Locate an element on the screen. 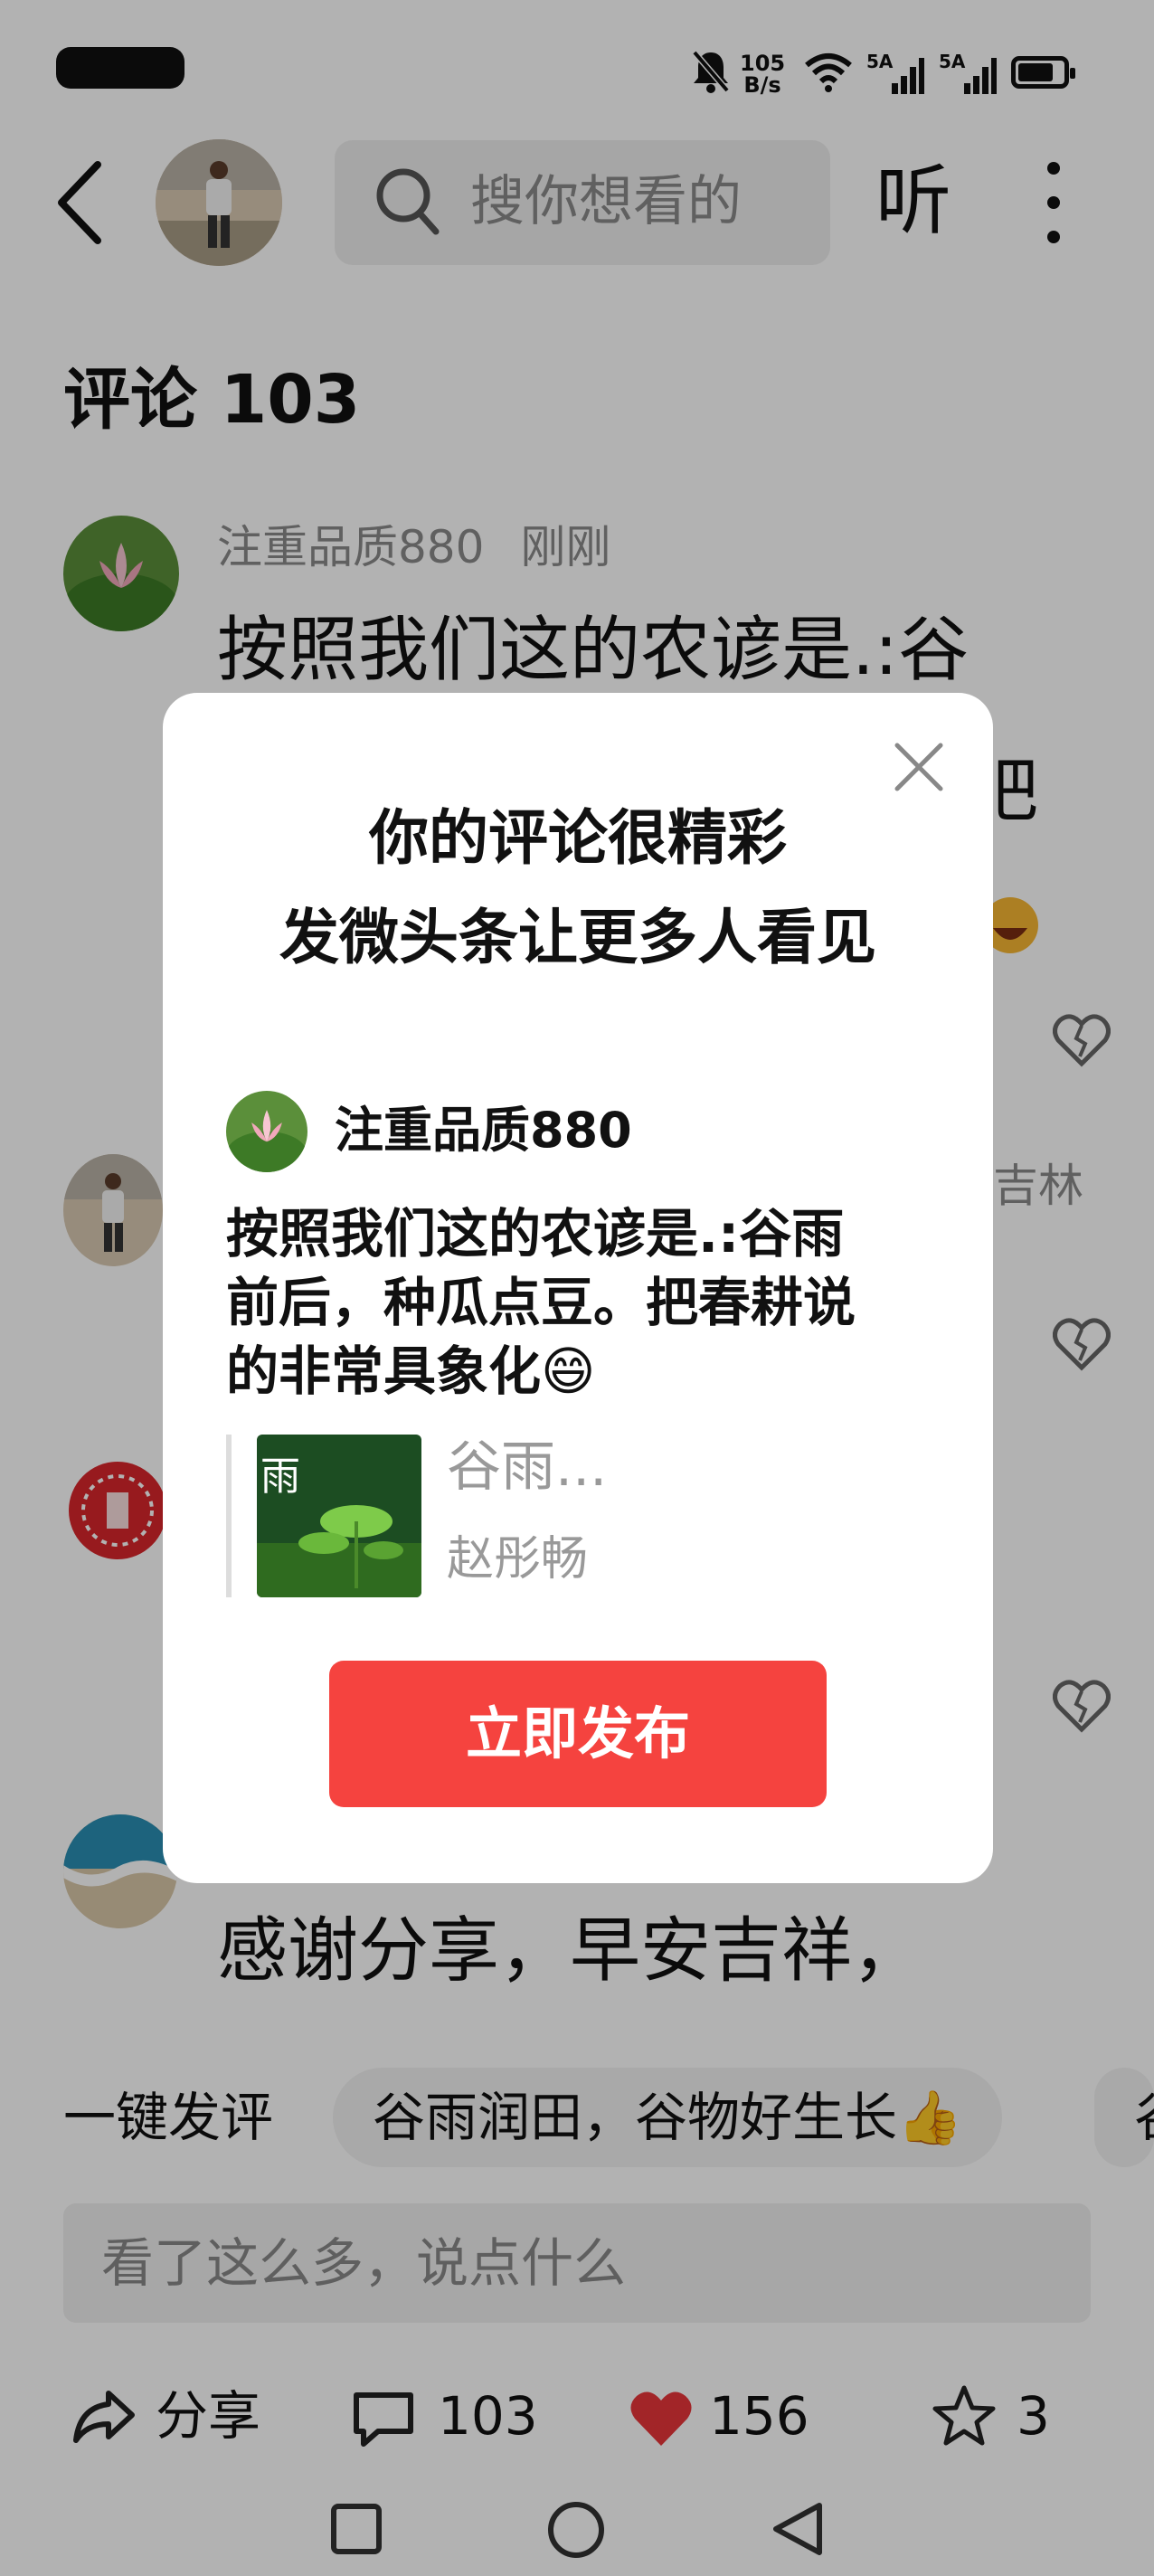 This screenshot has width=1154, height=2576. modal-author-avatar is located at coordinates (266, 1132).